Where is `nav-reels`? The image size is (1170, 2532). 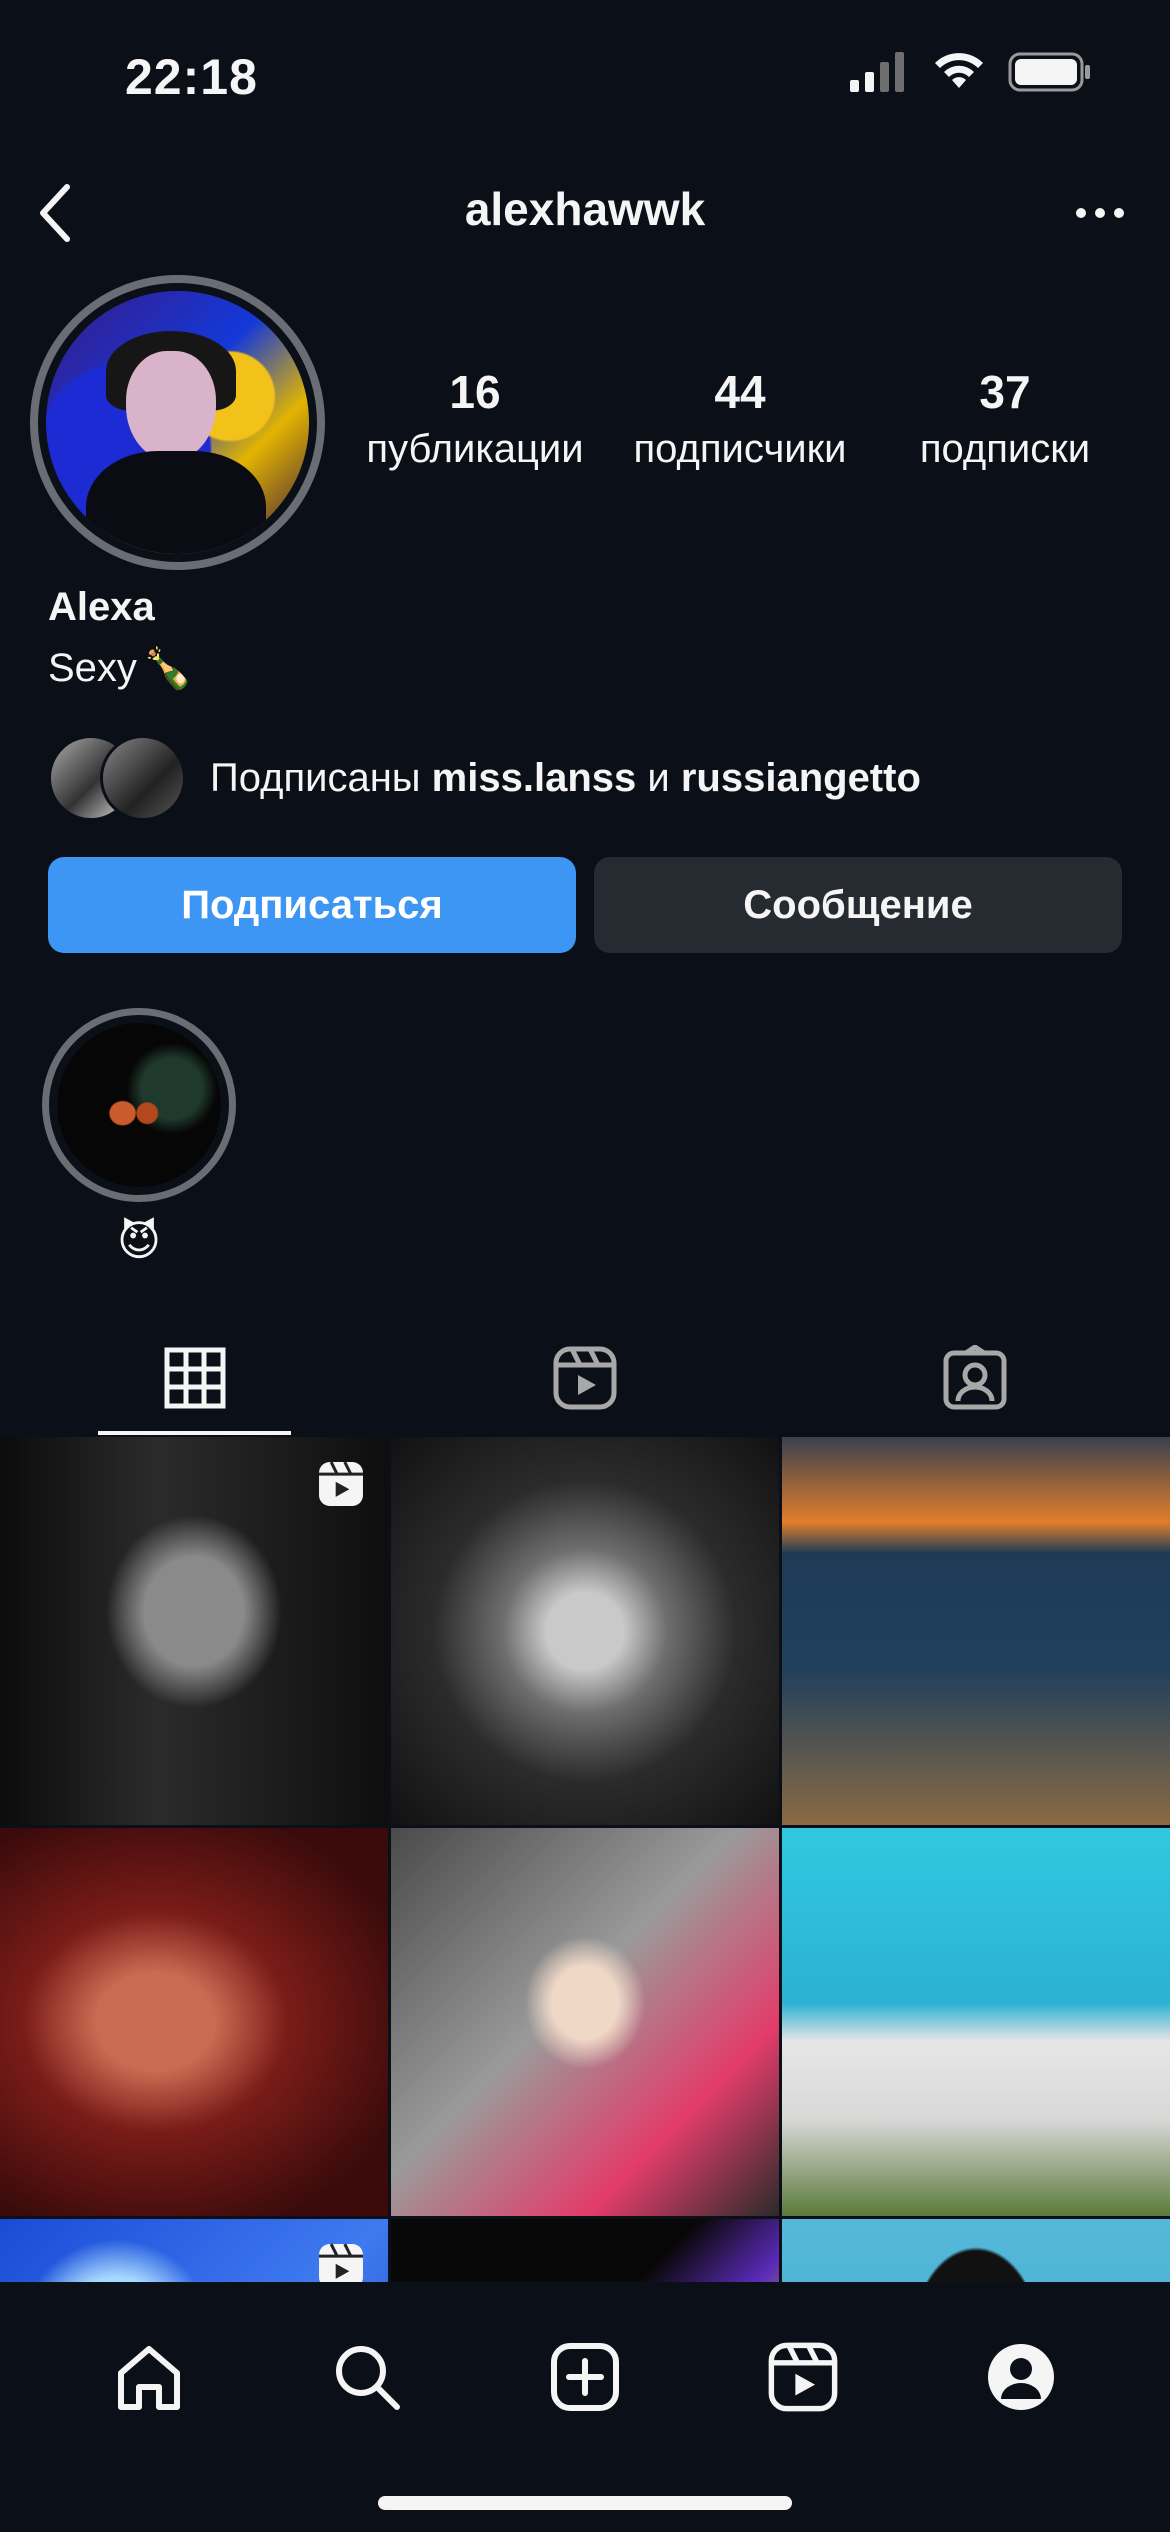 nav-reels is located at coordinates (803, 2377).